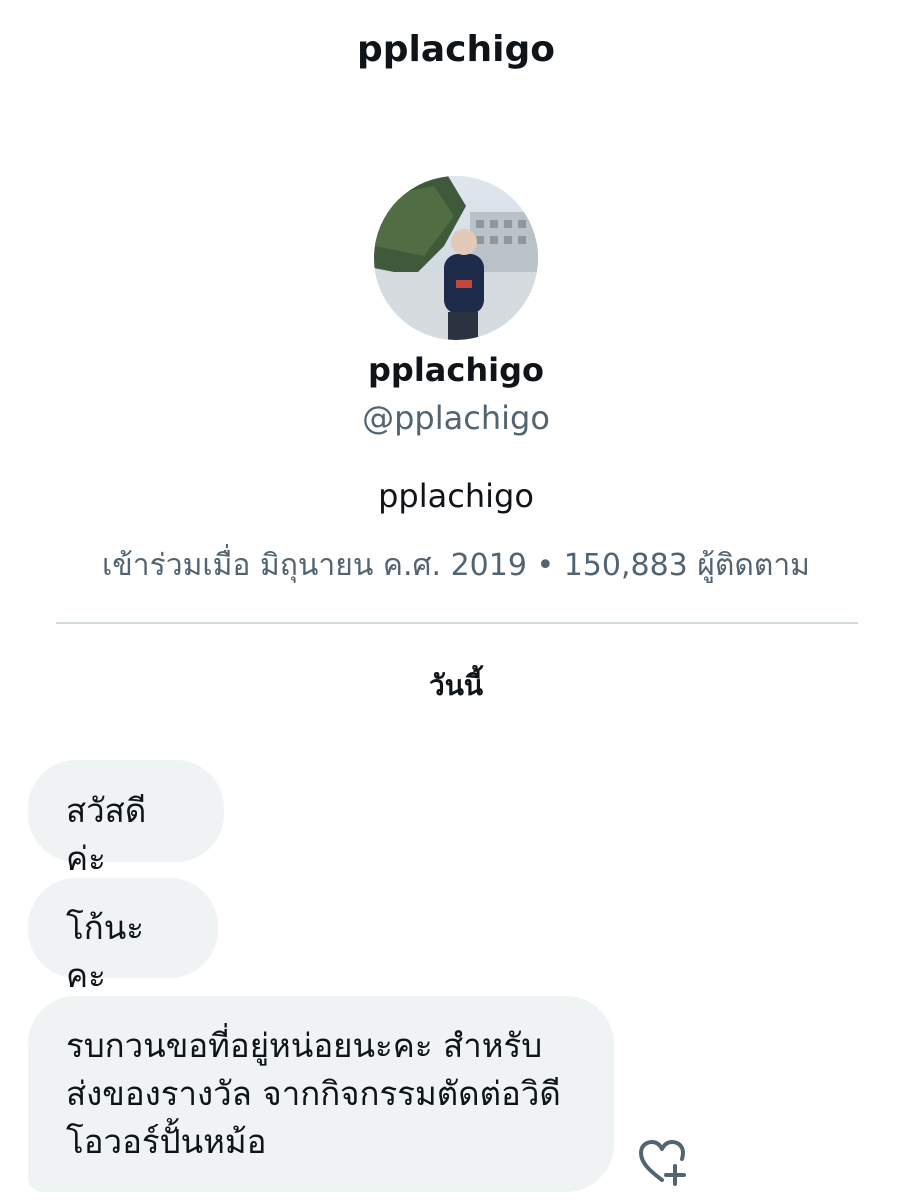 The height and width of the screenshot is (1200, 912). Describe the element at coordinates (456, 370) in the screenshot. I see `profile-display-name: pplachigo` at that location.